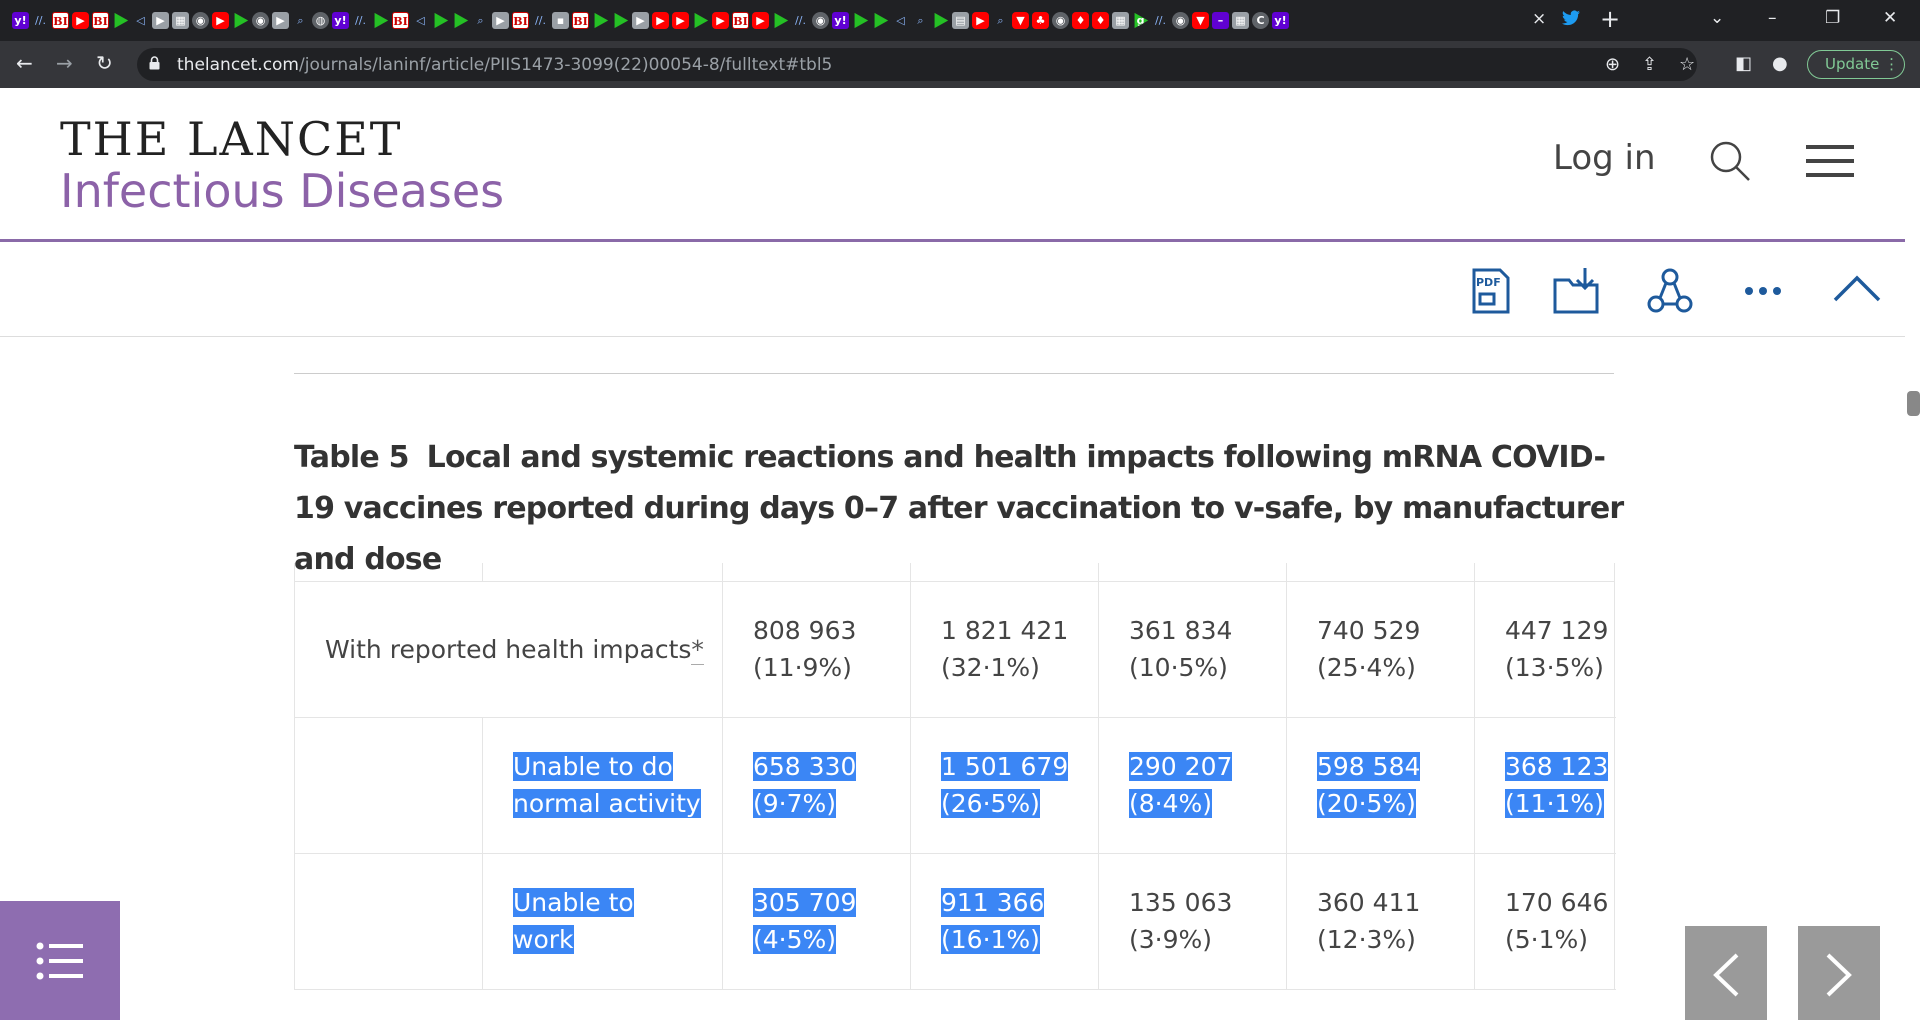 The image size is (1920, 1020). I want to click on login-link: Log in, so click(1604, 158).